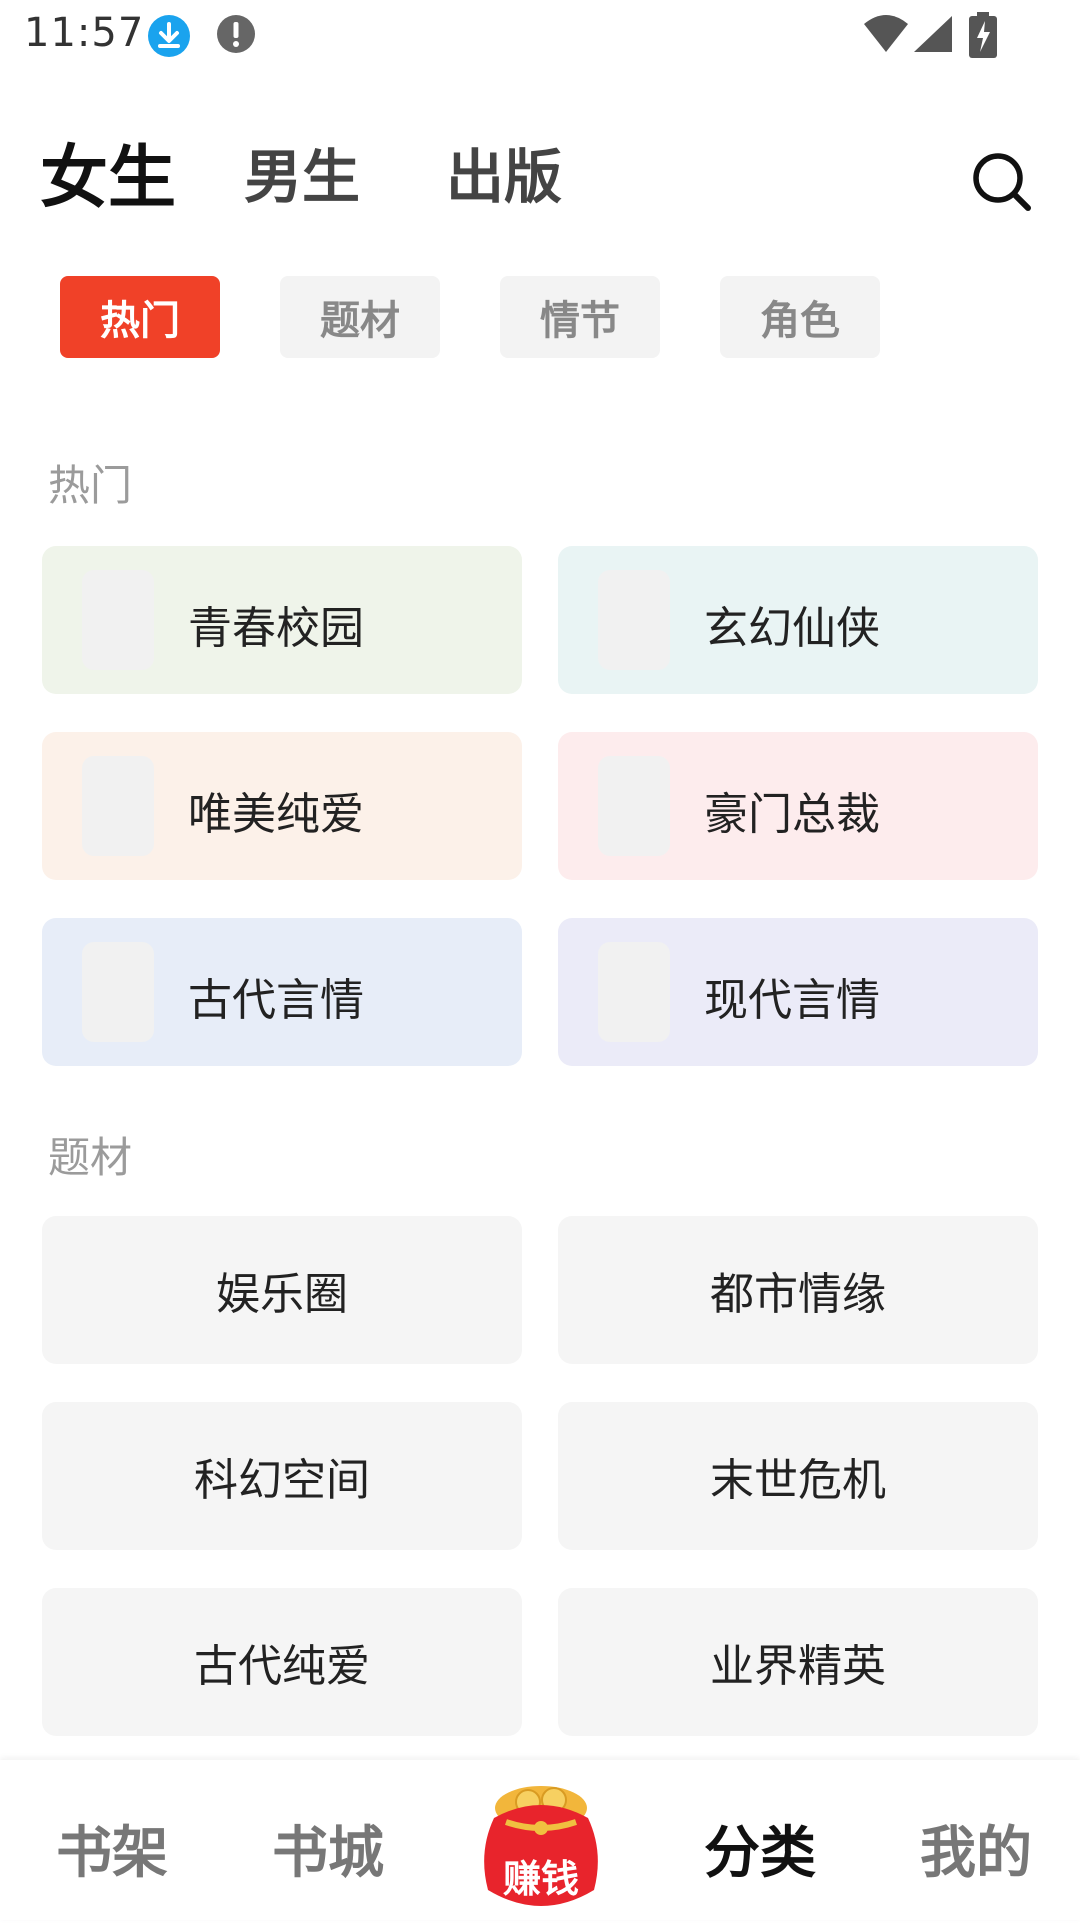  What do you see at coordinates (1002, 182) in the screenshot?
I see `search-icon` at bounding box center [1002, 182].